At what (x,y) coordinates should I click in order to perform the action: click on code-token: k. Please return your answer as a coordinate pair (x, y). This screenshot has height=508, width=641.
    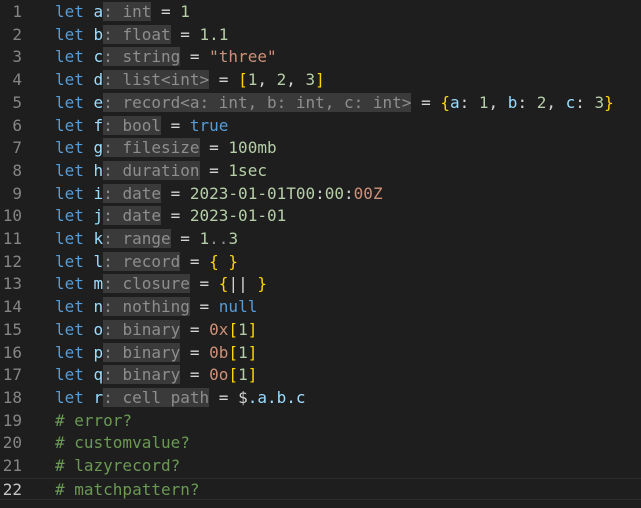
    Looking at the image, I should click on (98, 238).